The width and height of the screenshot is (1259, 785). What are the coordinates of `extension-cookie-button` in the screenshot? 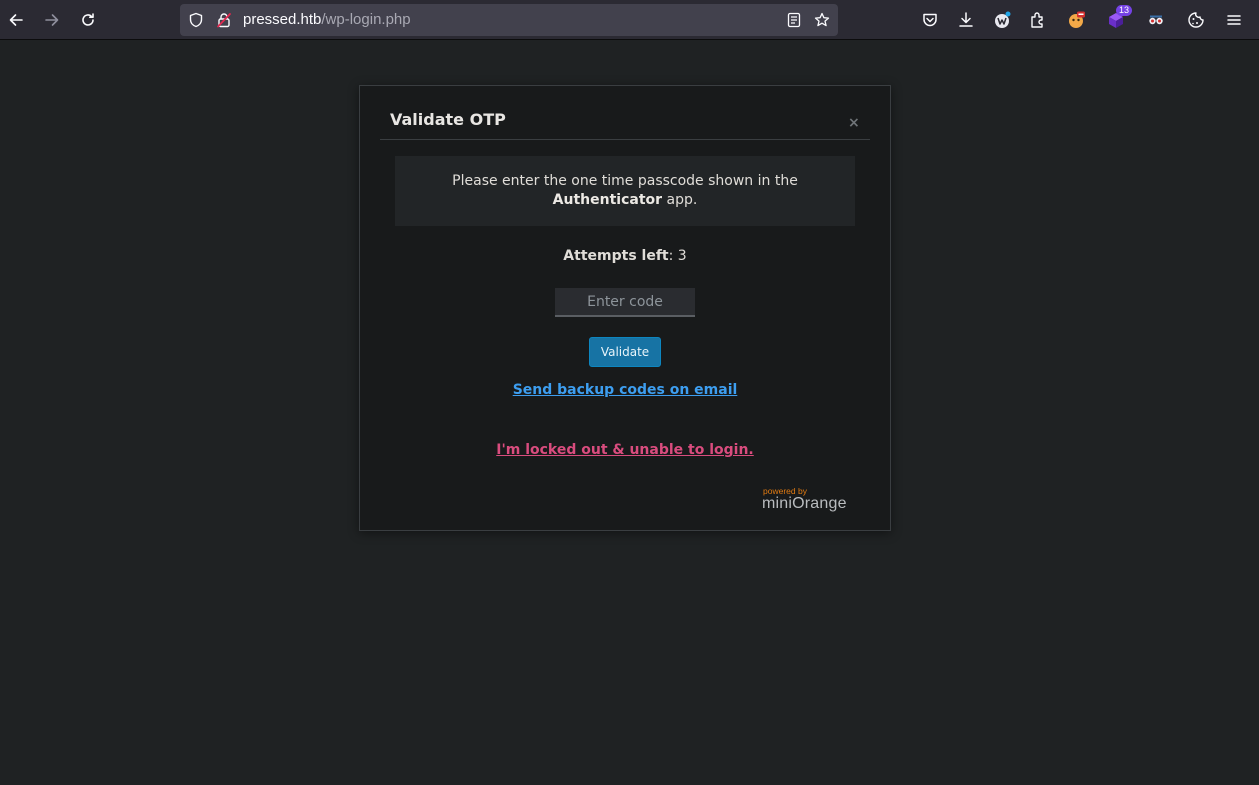 It's located at (1196, 20).